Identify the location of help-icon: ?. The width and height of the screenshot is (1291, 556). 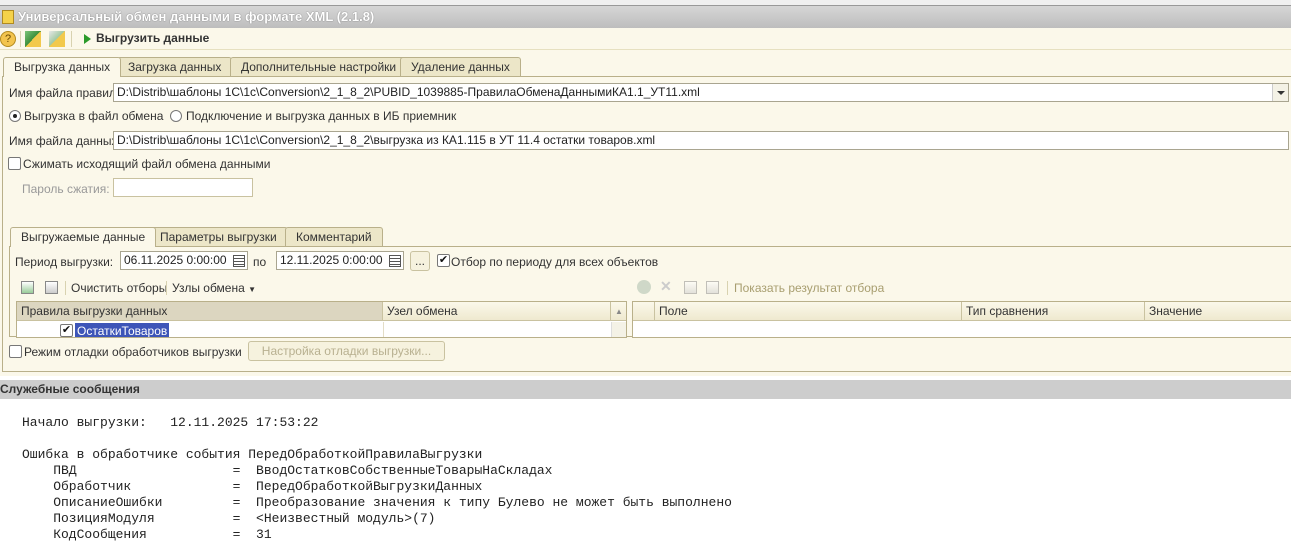
(8, 39).